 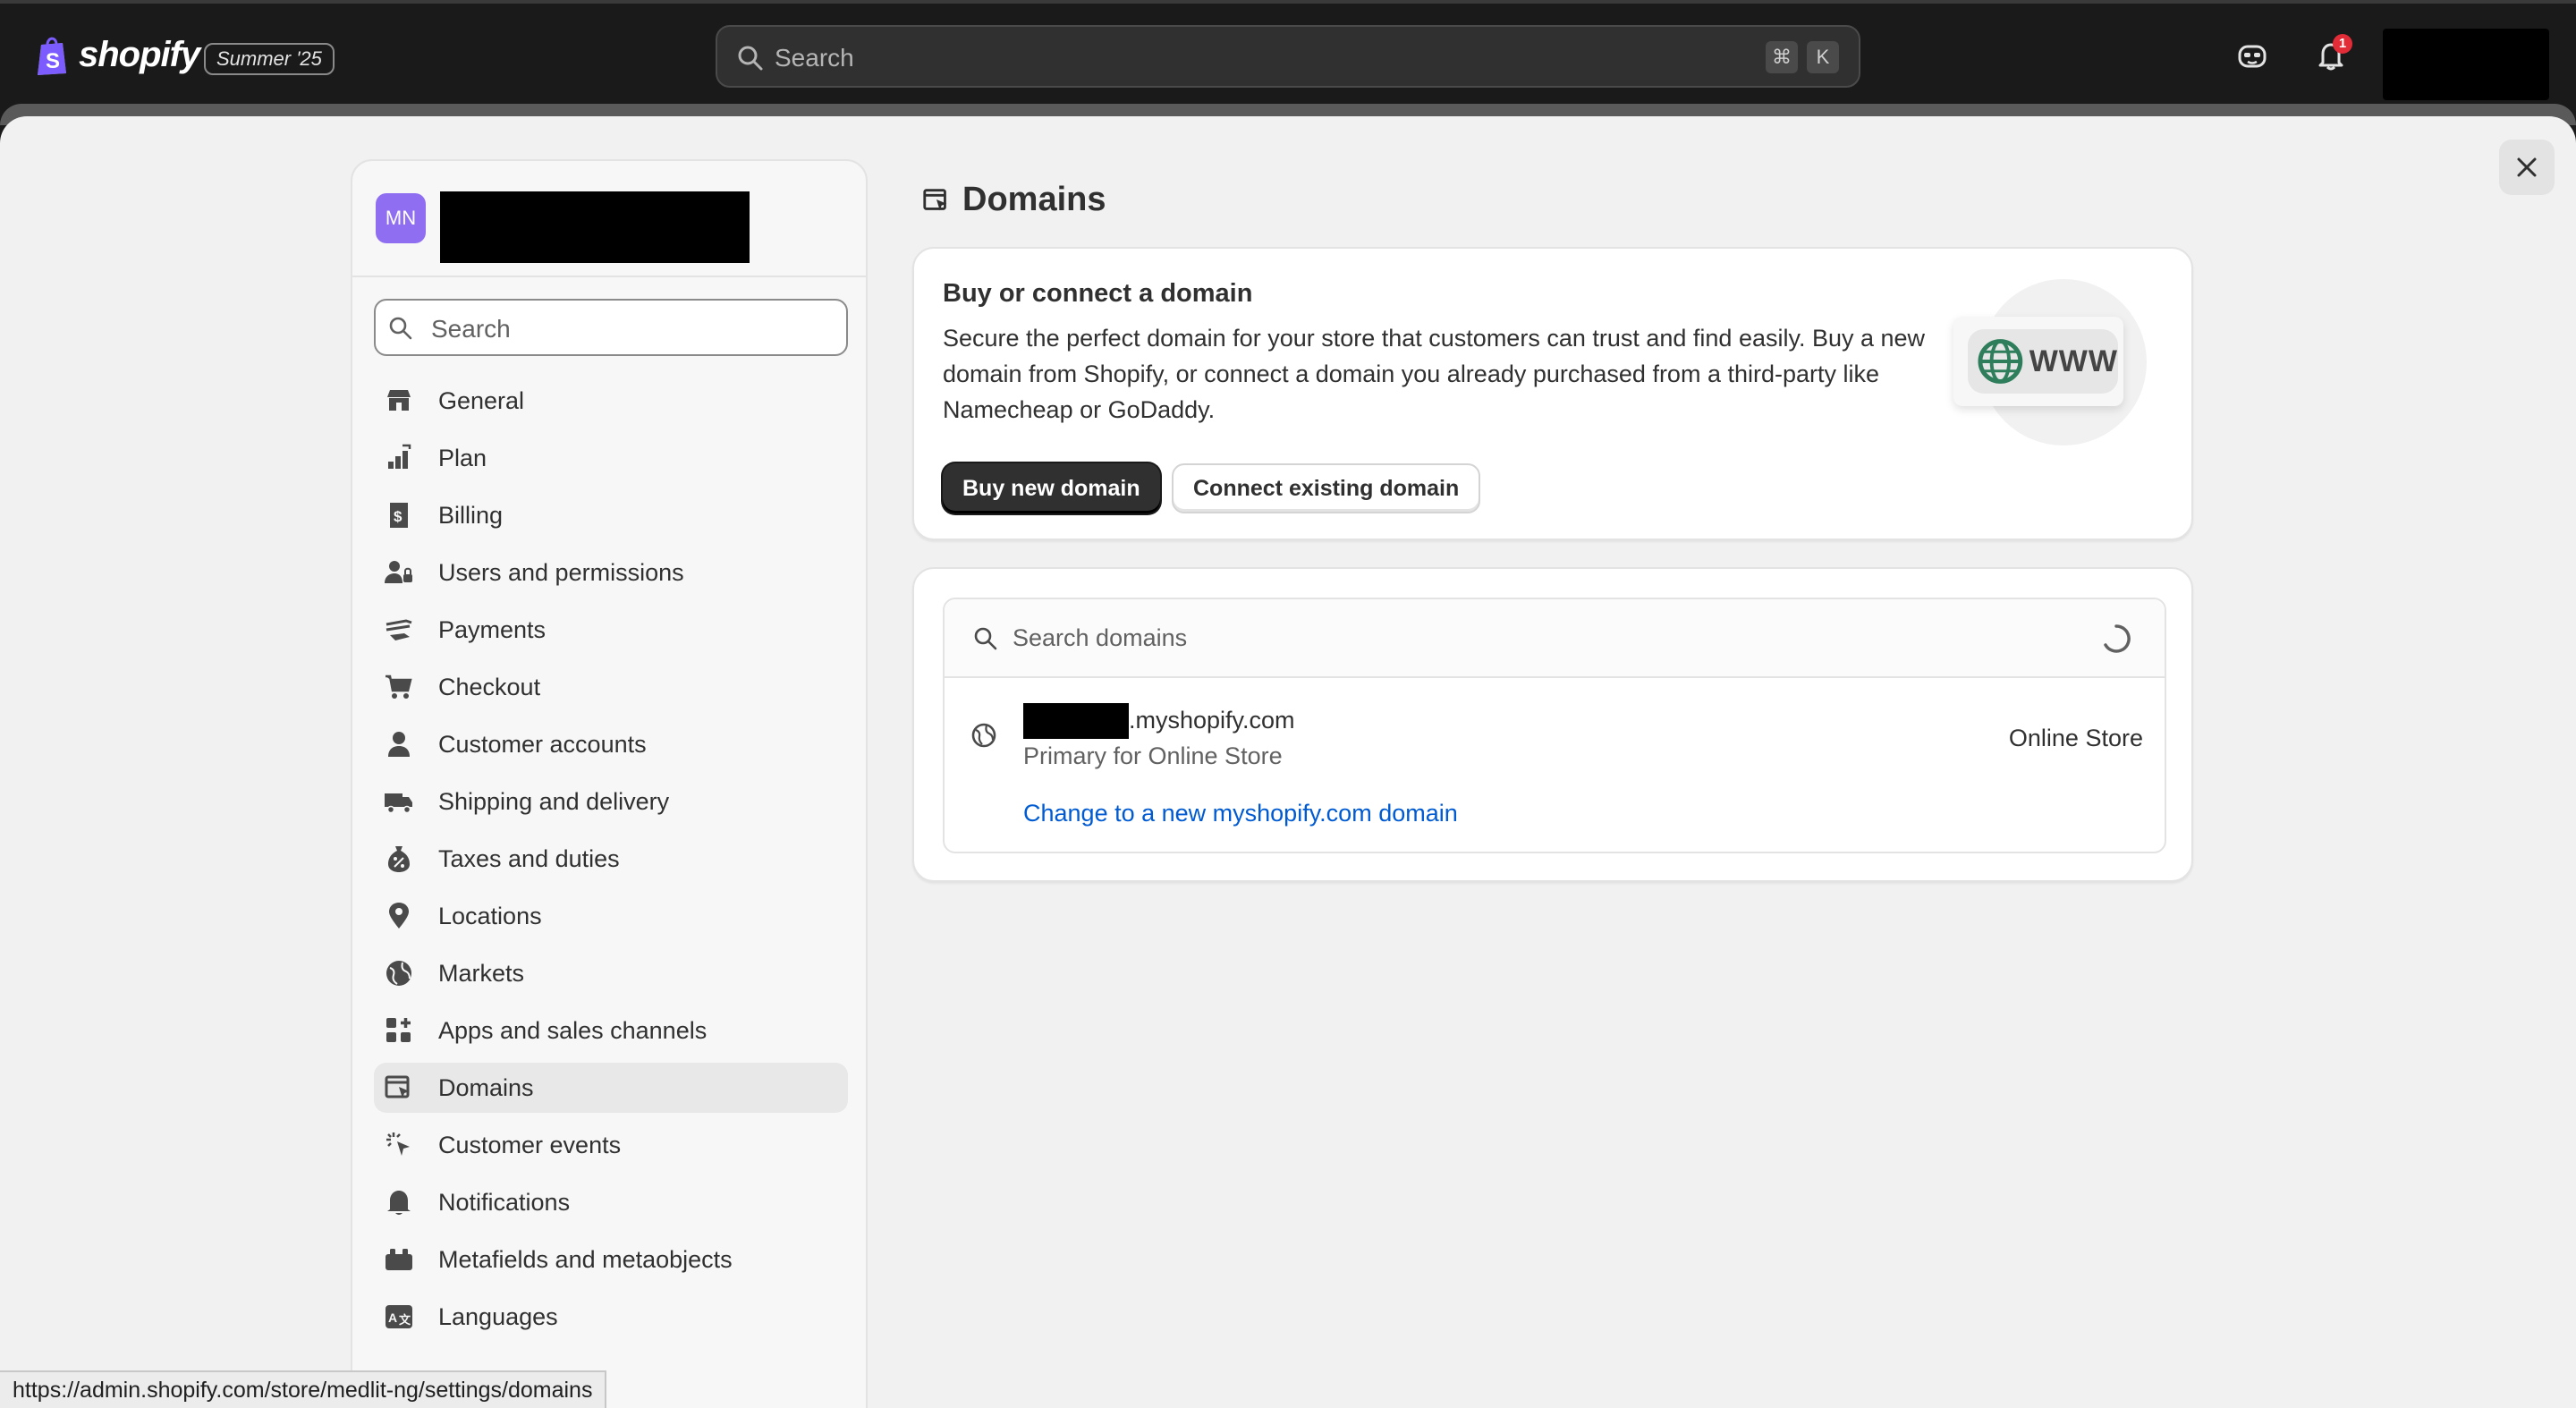 What do you see at coordinates (1153, 755) in the screenshot?
I see `domain-status: Primary for Online Store` at bounding box center [1153, 755].